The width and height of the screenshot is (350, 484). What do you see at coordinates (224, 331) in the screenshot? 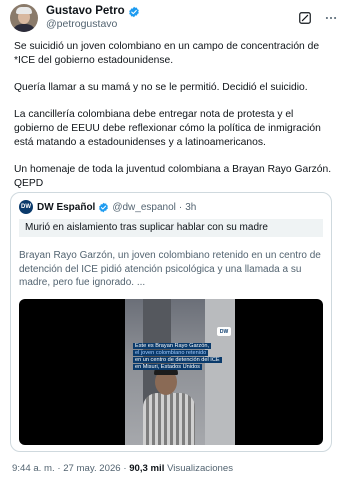
I see `dw-watermark: DW` at bounding box center [224, 331].